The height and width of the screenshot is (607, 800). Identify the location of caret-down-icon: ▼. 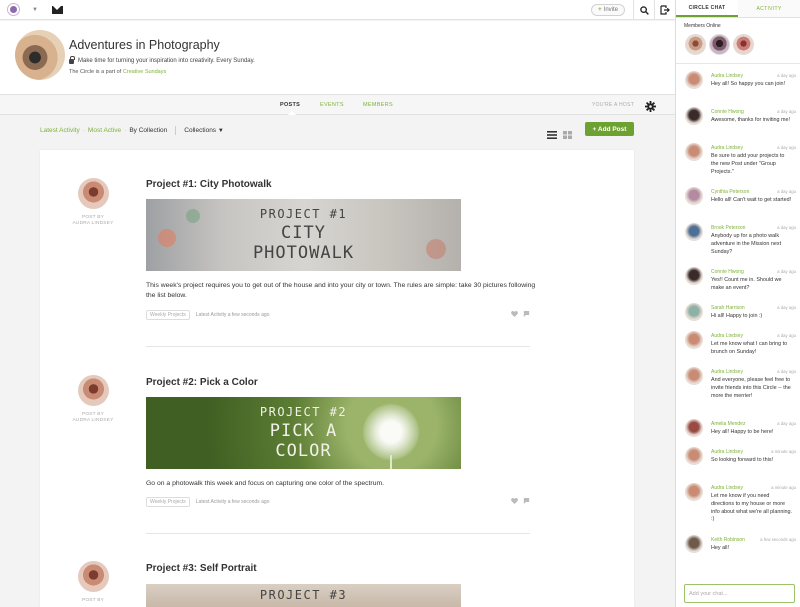
(220, 131).